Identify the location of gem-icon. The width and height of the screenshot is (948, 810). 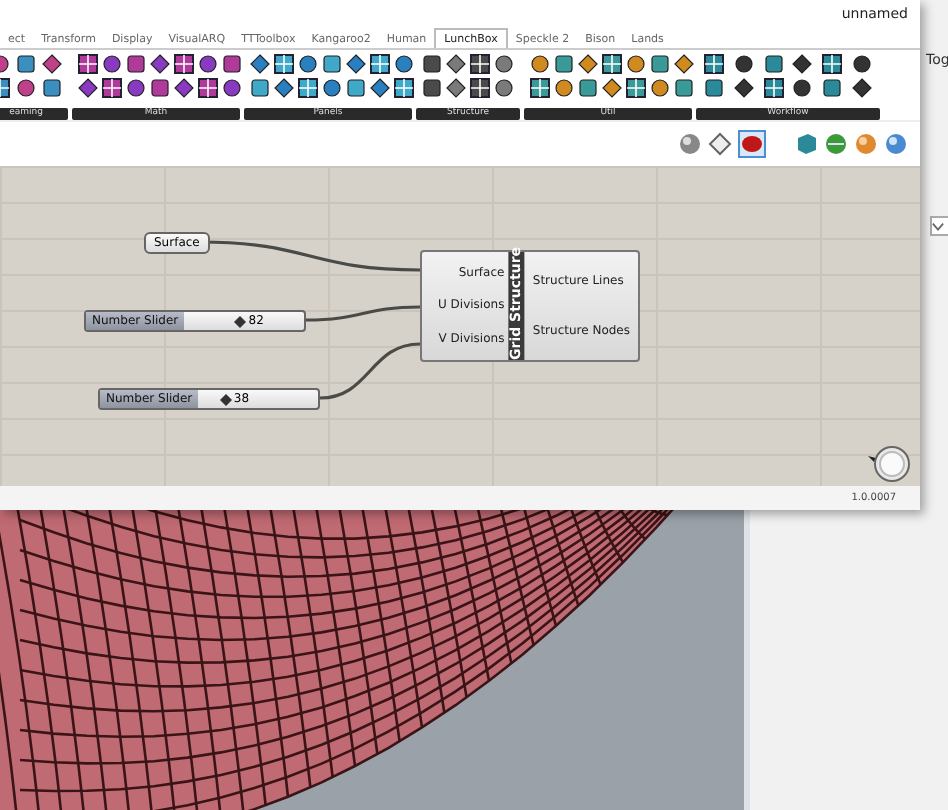
(752, 144).